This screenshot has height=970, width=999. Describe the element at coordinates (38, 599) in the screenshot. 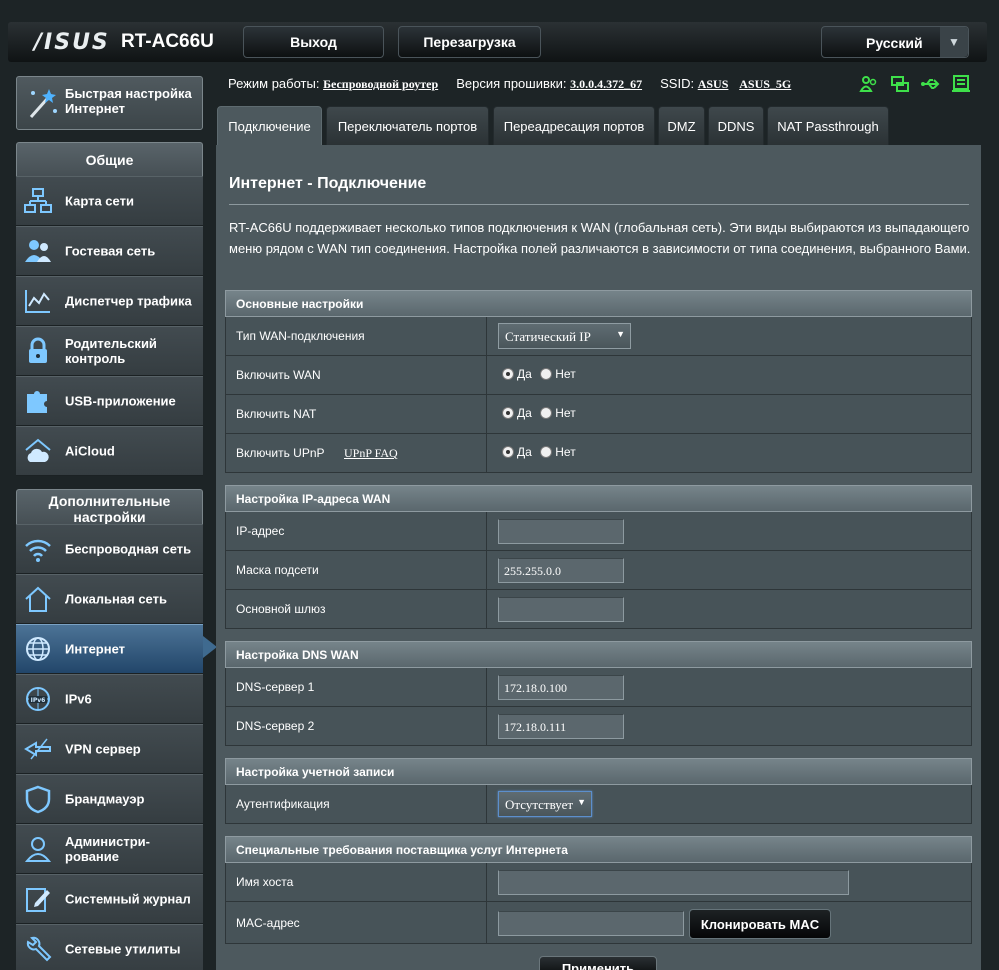

I see `home-icon` at that location.